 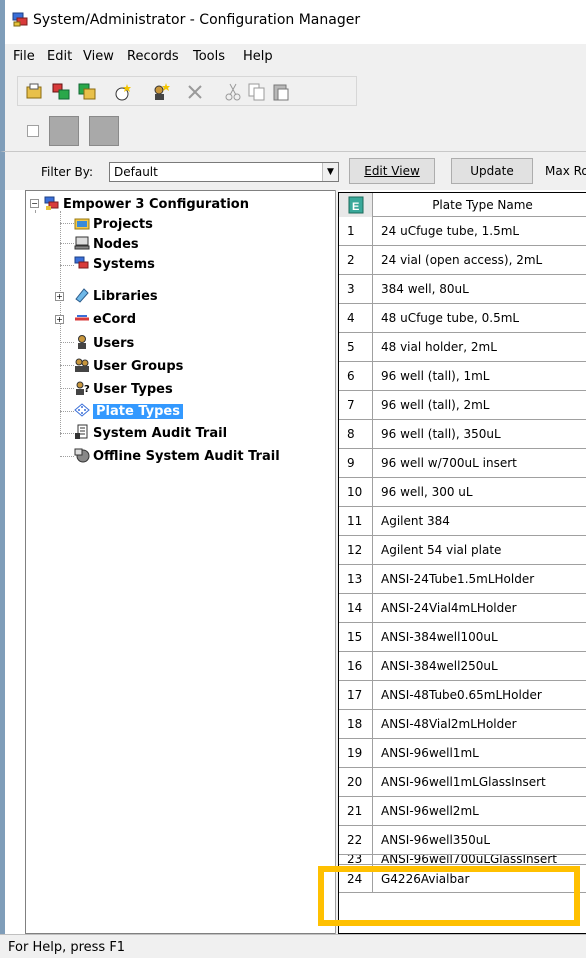 What do you see at coordinates (114, 263) in the screenshot?
I see `tree-item-systems: Systems` at bounding box center [114, 263].